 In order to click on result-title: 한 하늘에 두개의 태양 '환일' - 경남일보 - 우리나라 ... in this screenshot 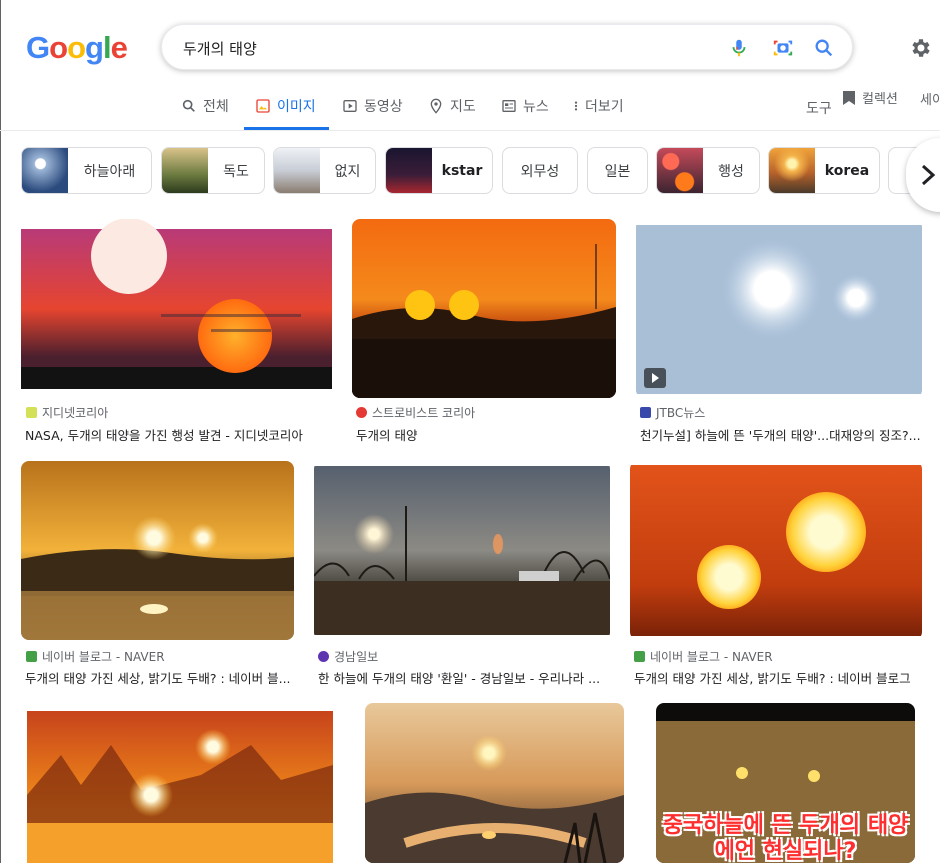, I will do `click(462, 677)`.